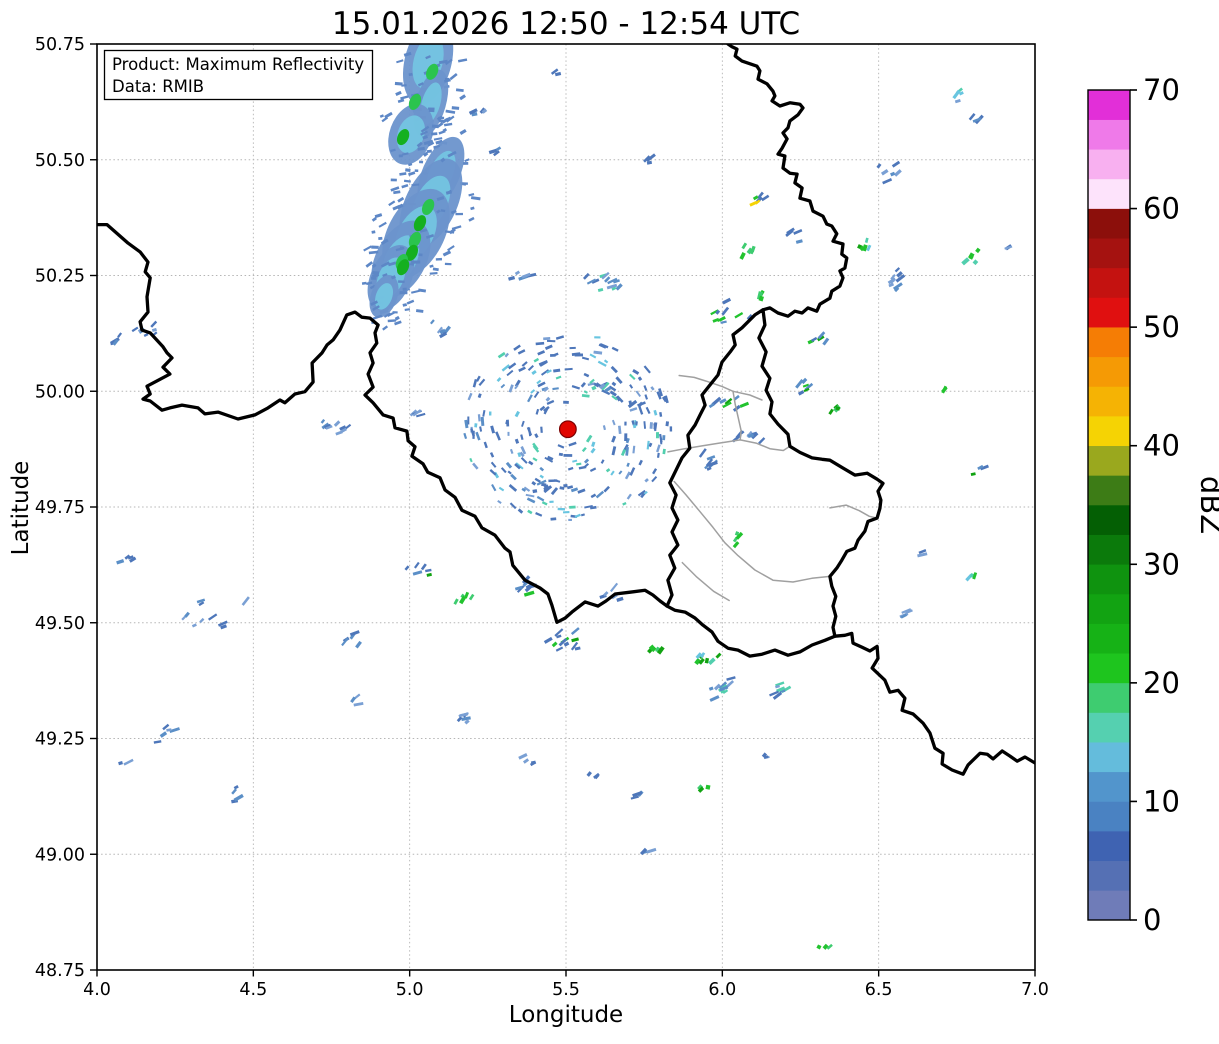  What do you see at coordinates (1161, 446) in the screenshot?
I see `colorbar-tick-label: 40` at bounding box center [1161, 446].